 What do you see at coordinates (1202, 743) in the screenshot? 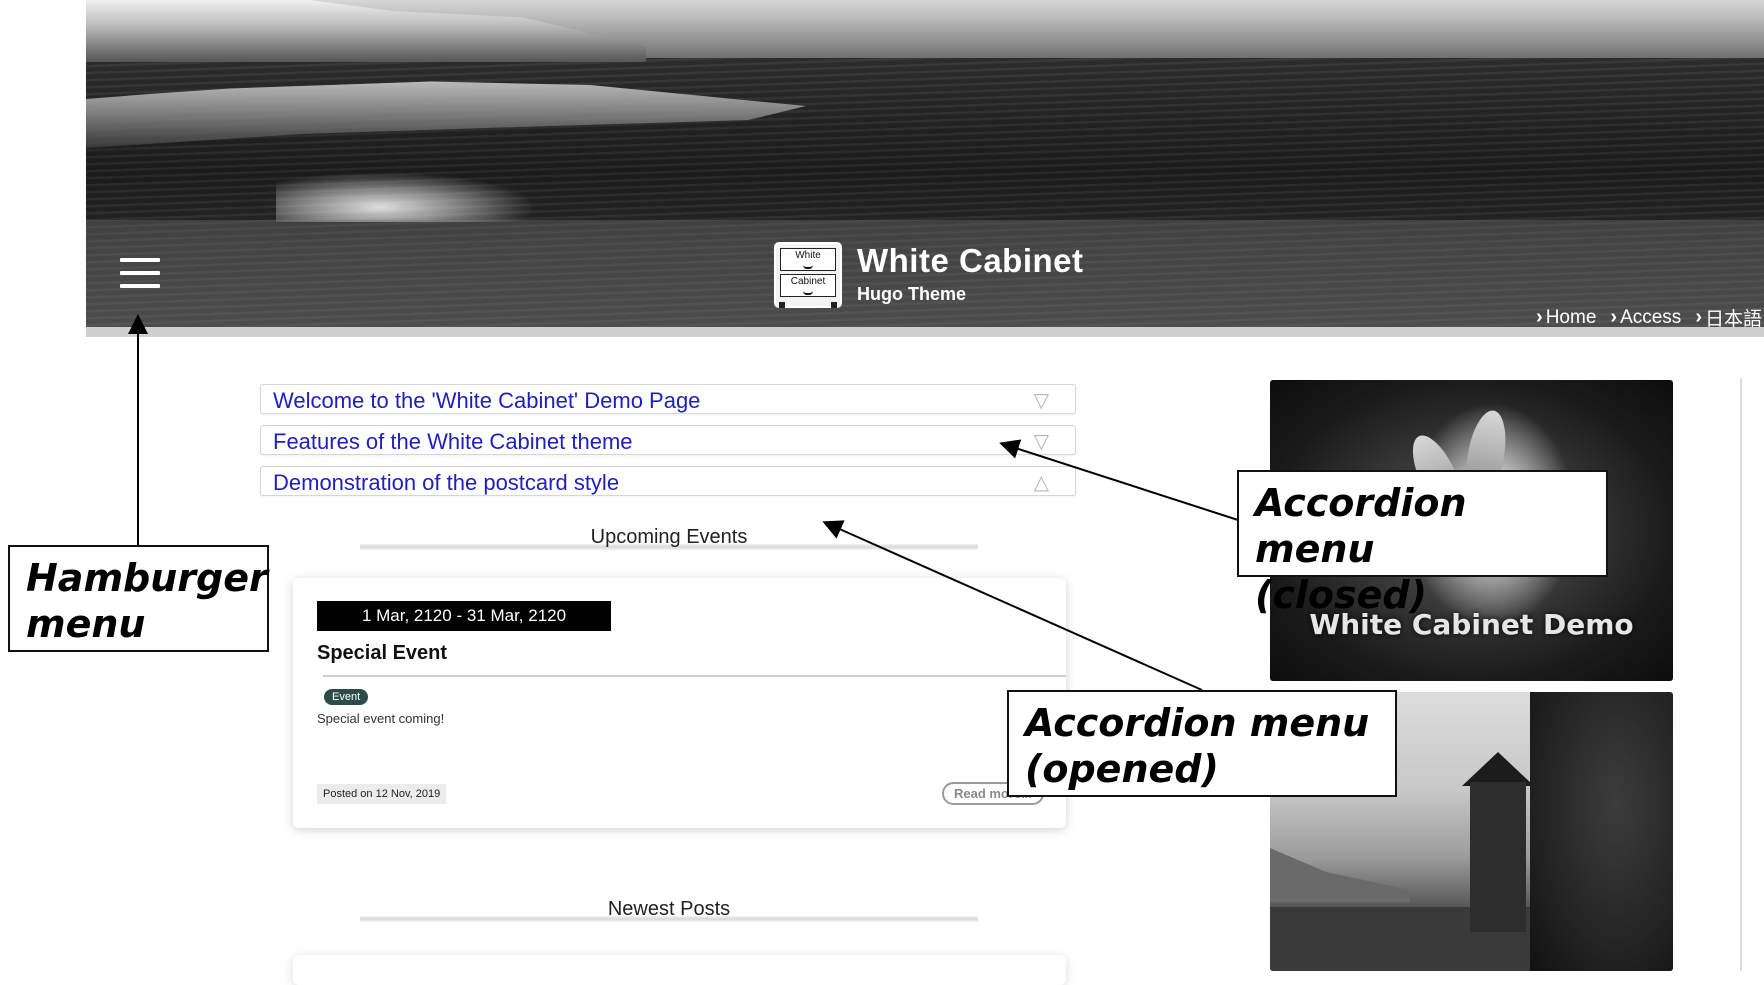
I see `callout-accordion-opened: Accordion menu (opened)` at bounding box center [1202, 743].